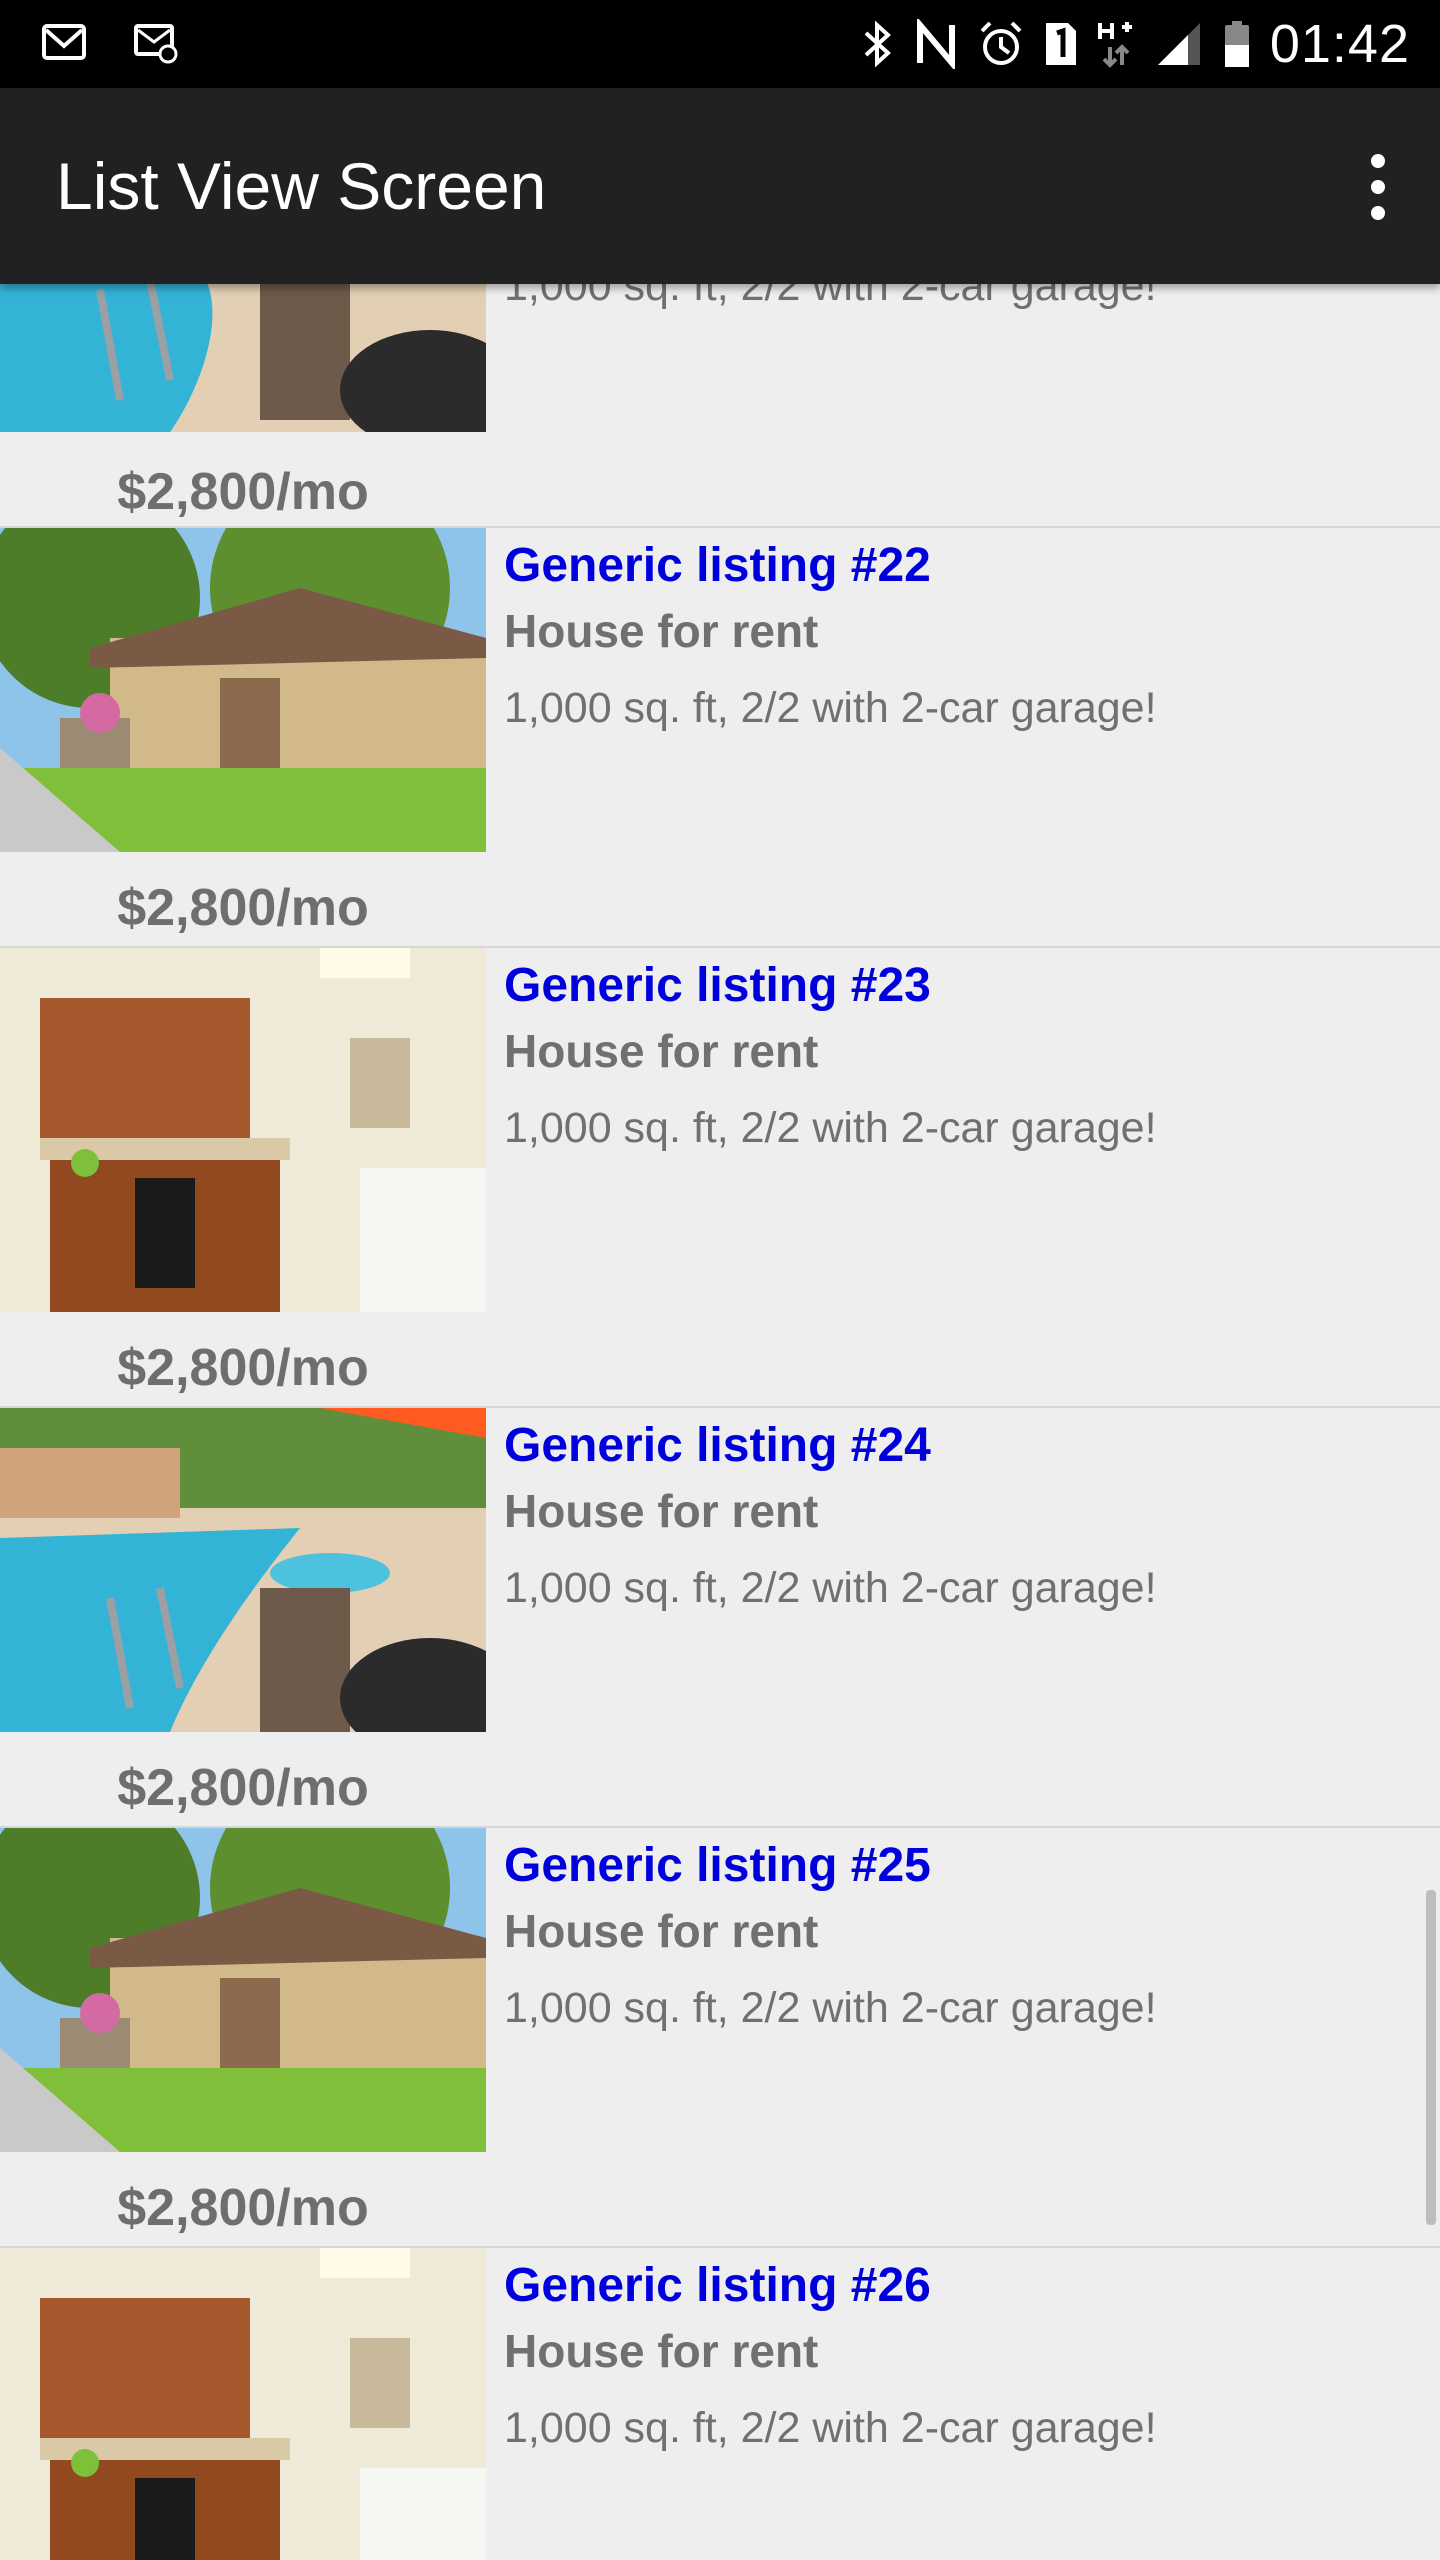 The width and height of the screenshot is (1440, 2560). What do you see at coordinates (717, 1865) in the screenshot?
I see `listing-title: Generic listing #25` at bounding box center [717, 1865].